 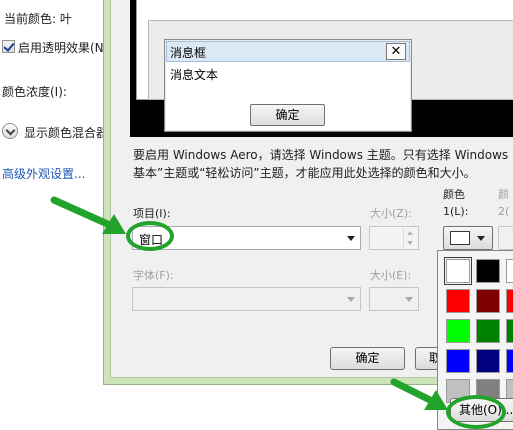 I want to click on color2-label-line1: 颜, so click(x=503, y=194).